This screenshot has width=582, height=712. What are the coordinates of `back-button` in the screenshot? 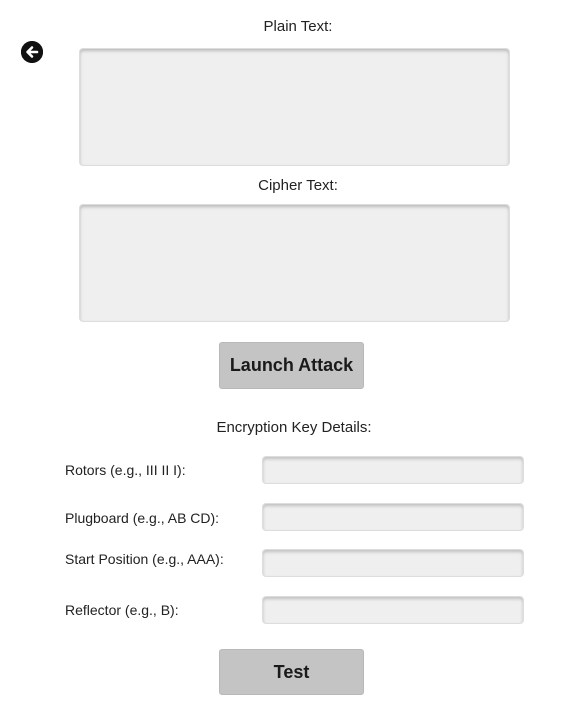 It's located at (32, 52).